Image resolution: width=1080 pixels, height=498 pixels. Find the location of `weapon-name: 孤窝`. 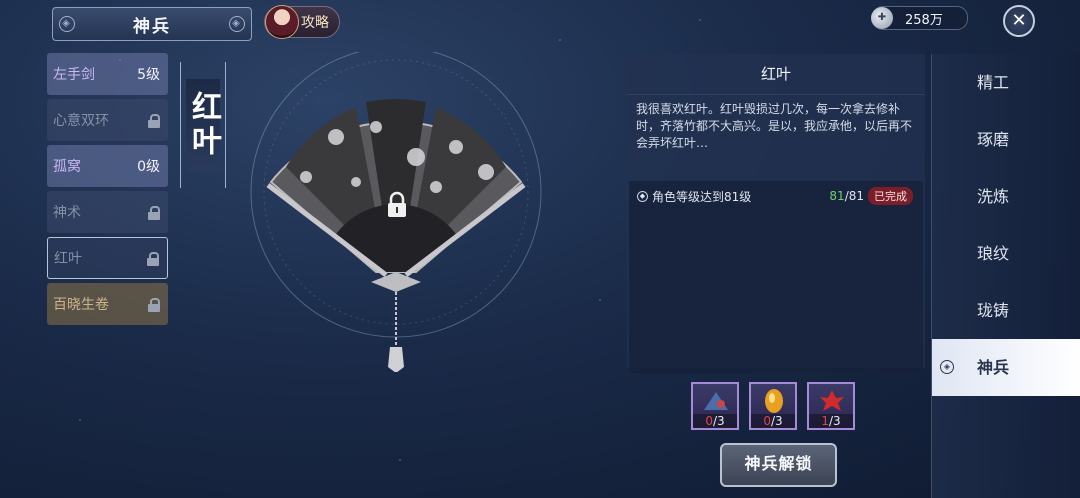

weapon-name: 孤窝 is located at coordinates (67, 167).